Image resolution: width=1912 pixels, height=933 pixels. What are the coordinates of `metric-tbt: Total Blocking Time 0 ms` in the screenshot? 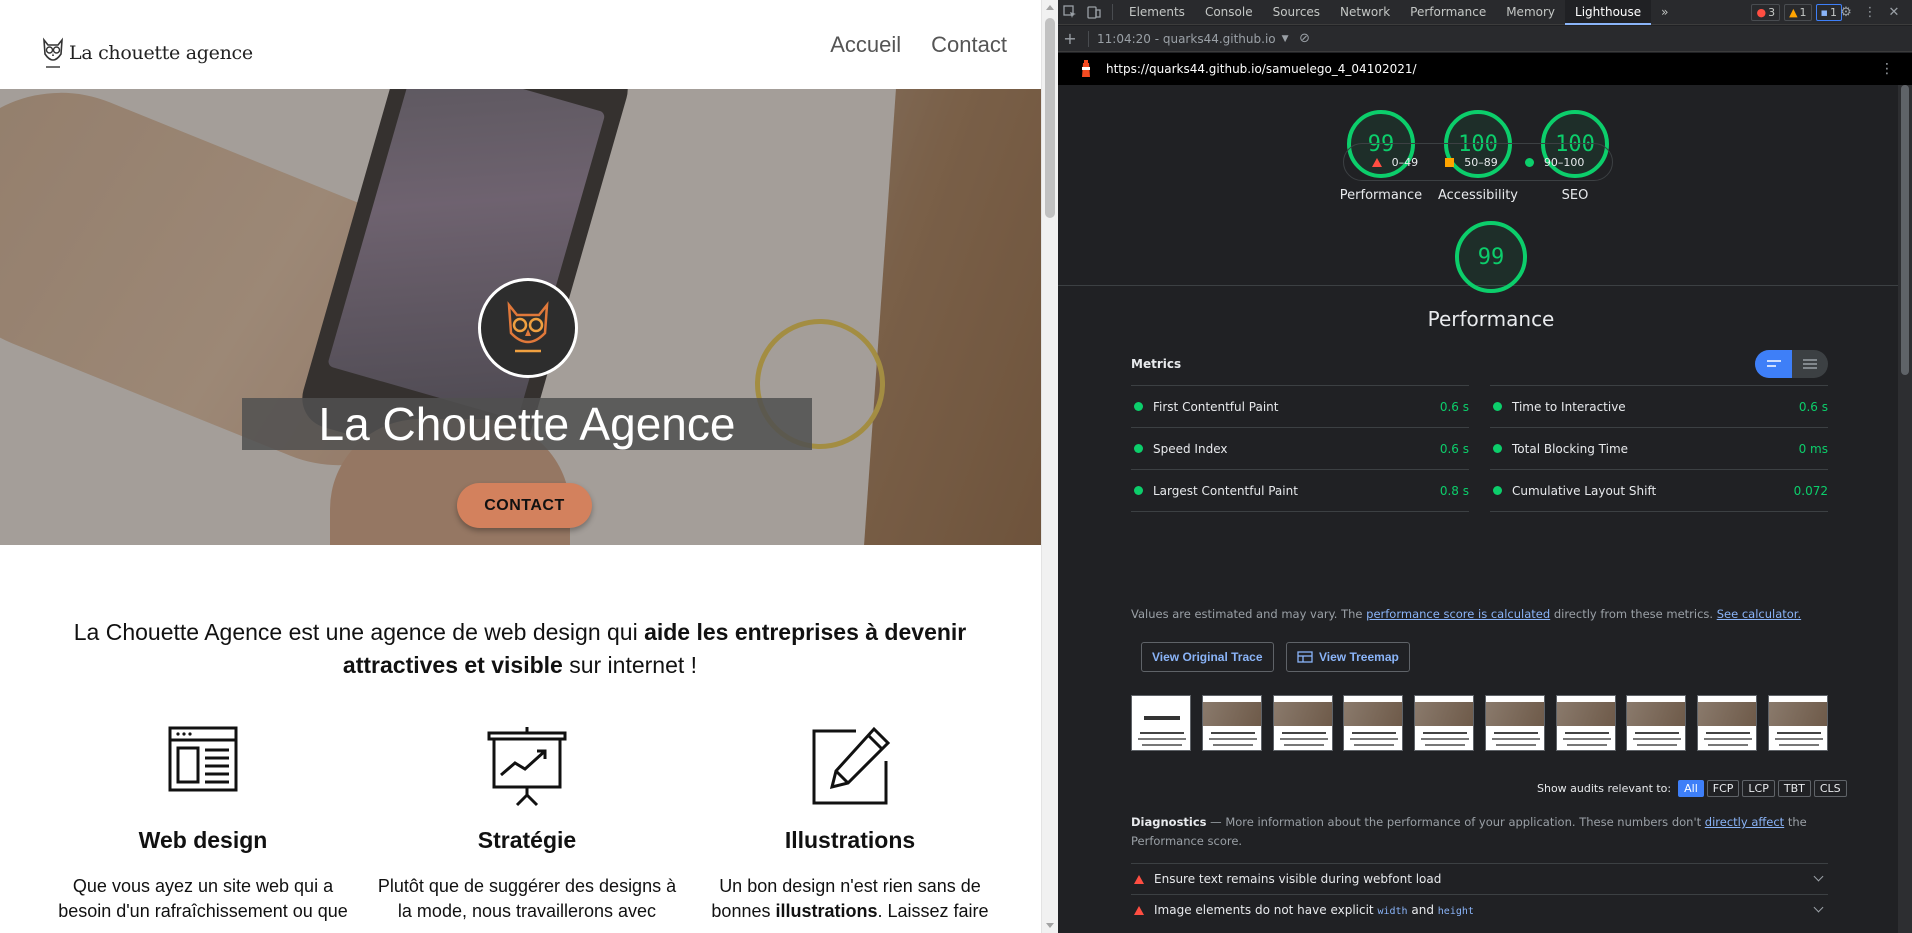 It's located at (1659, 448).